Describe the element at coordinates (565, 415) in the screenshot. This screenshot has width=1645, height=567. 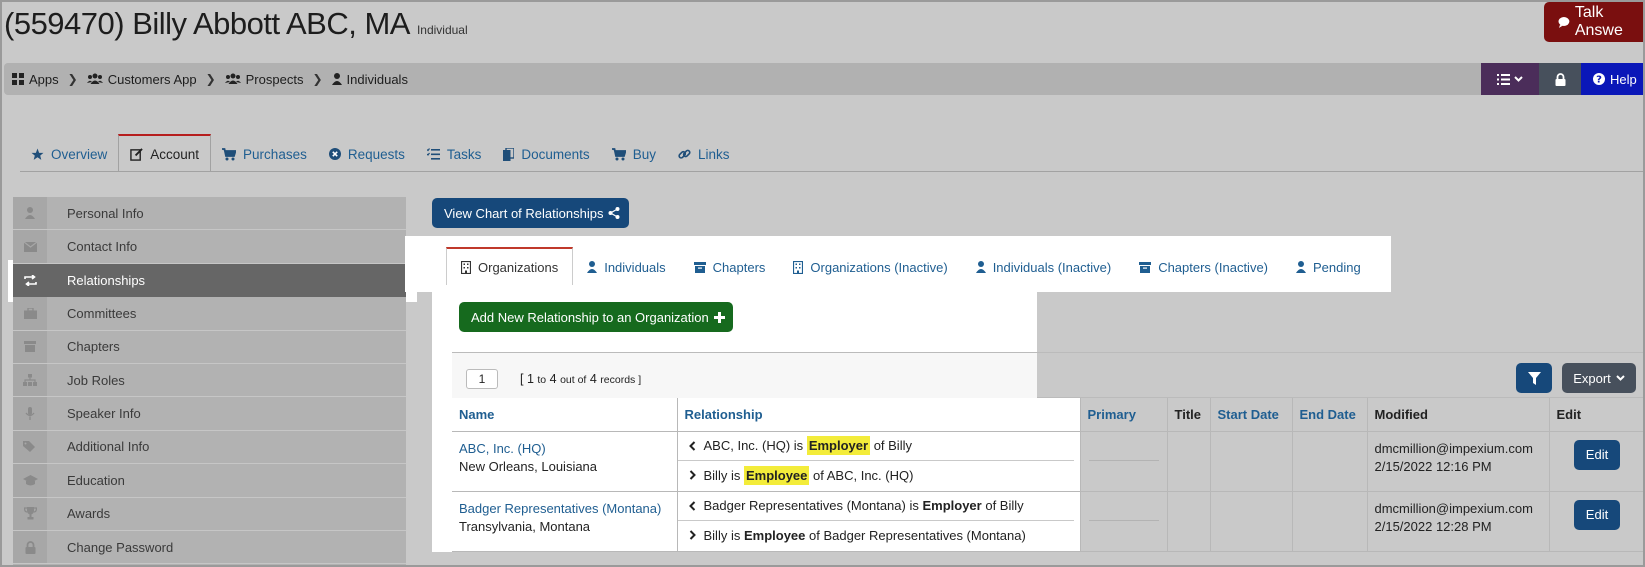
I see `column-header-name: Name` at that location.